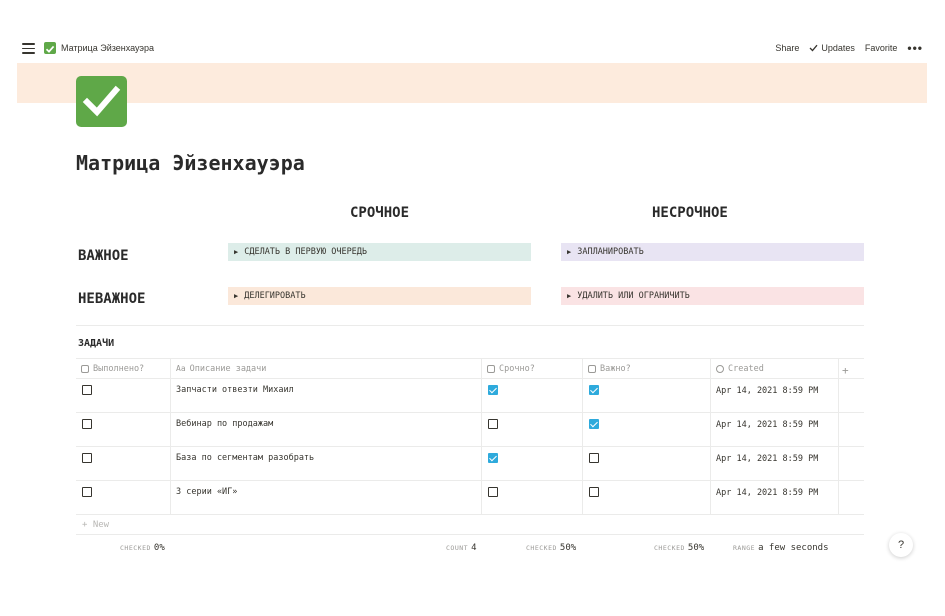 The width and height of the screenshot is (945, 616). Describe the element at coordinates (647, 368) in the screenshot. I see `header-important: Важно?` at that location.